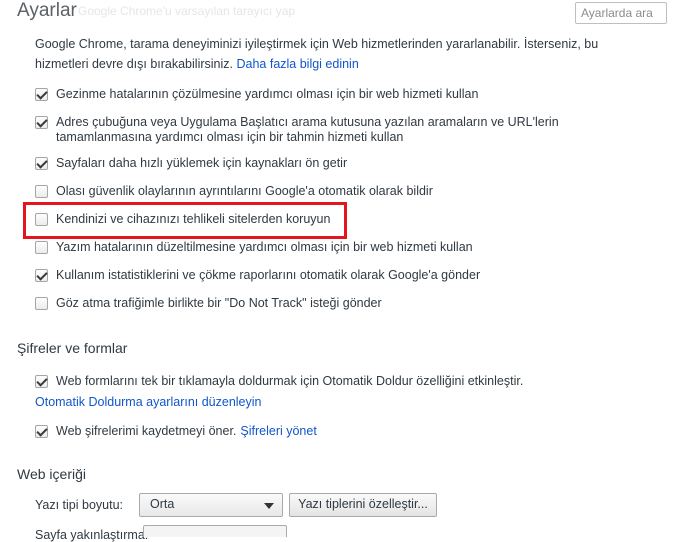 The width and height of the screenshot is (676, 542). I want to click on web-content-section-heading: Web içeriği, so click(51, 474).